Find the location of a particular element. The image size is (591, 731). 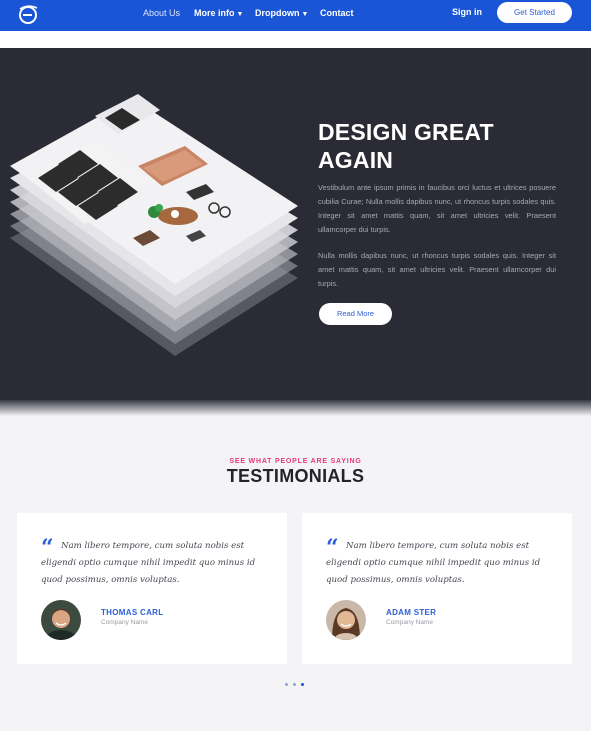

header-spacer is located at coordinates (295, 39).